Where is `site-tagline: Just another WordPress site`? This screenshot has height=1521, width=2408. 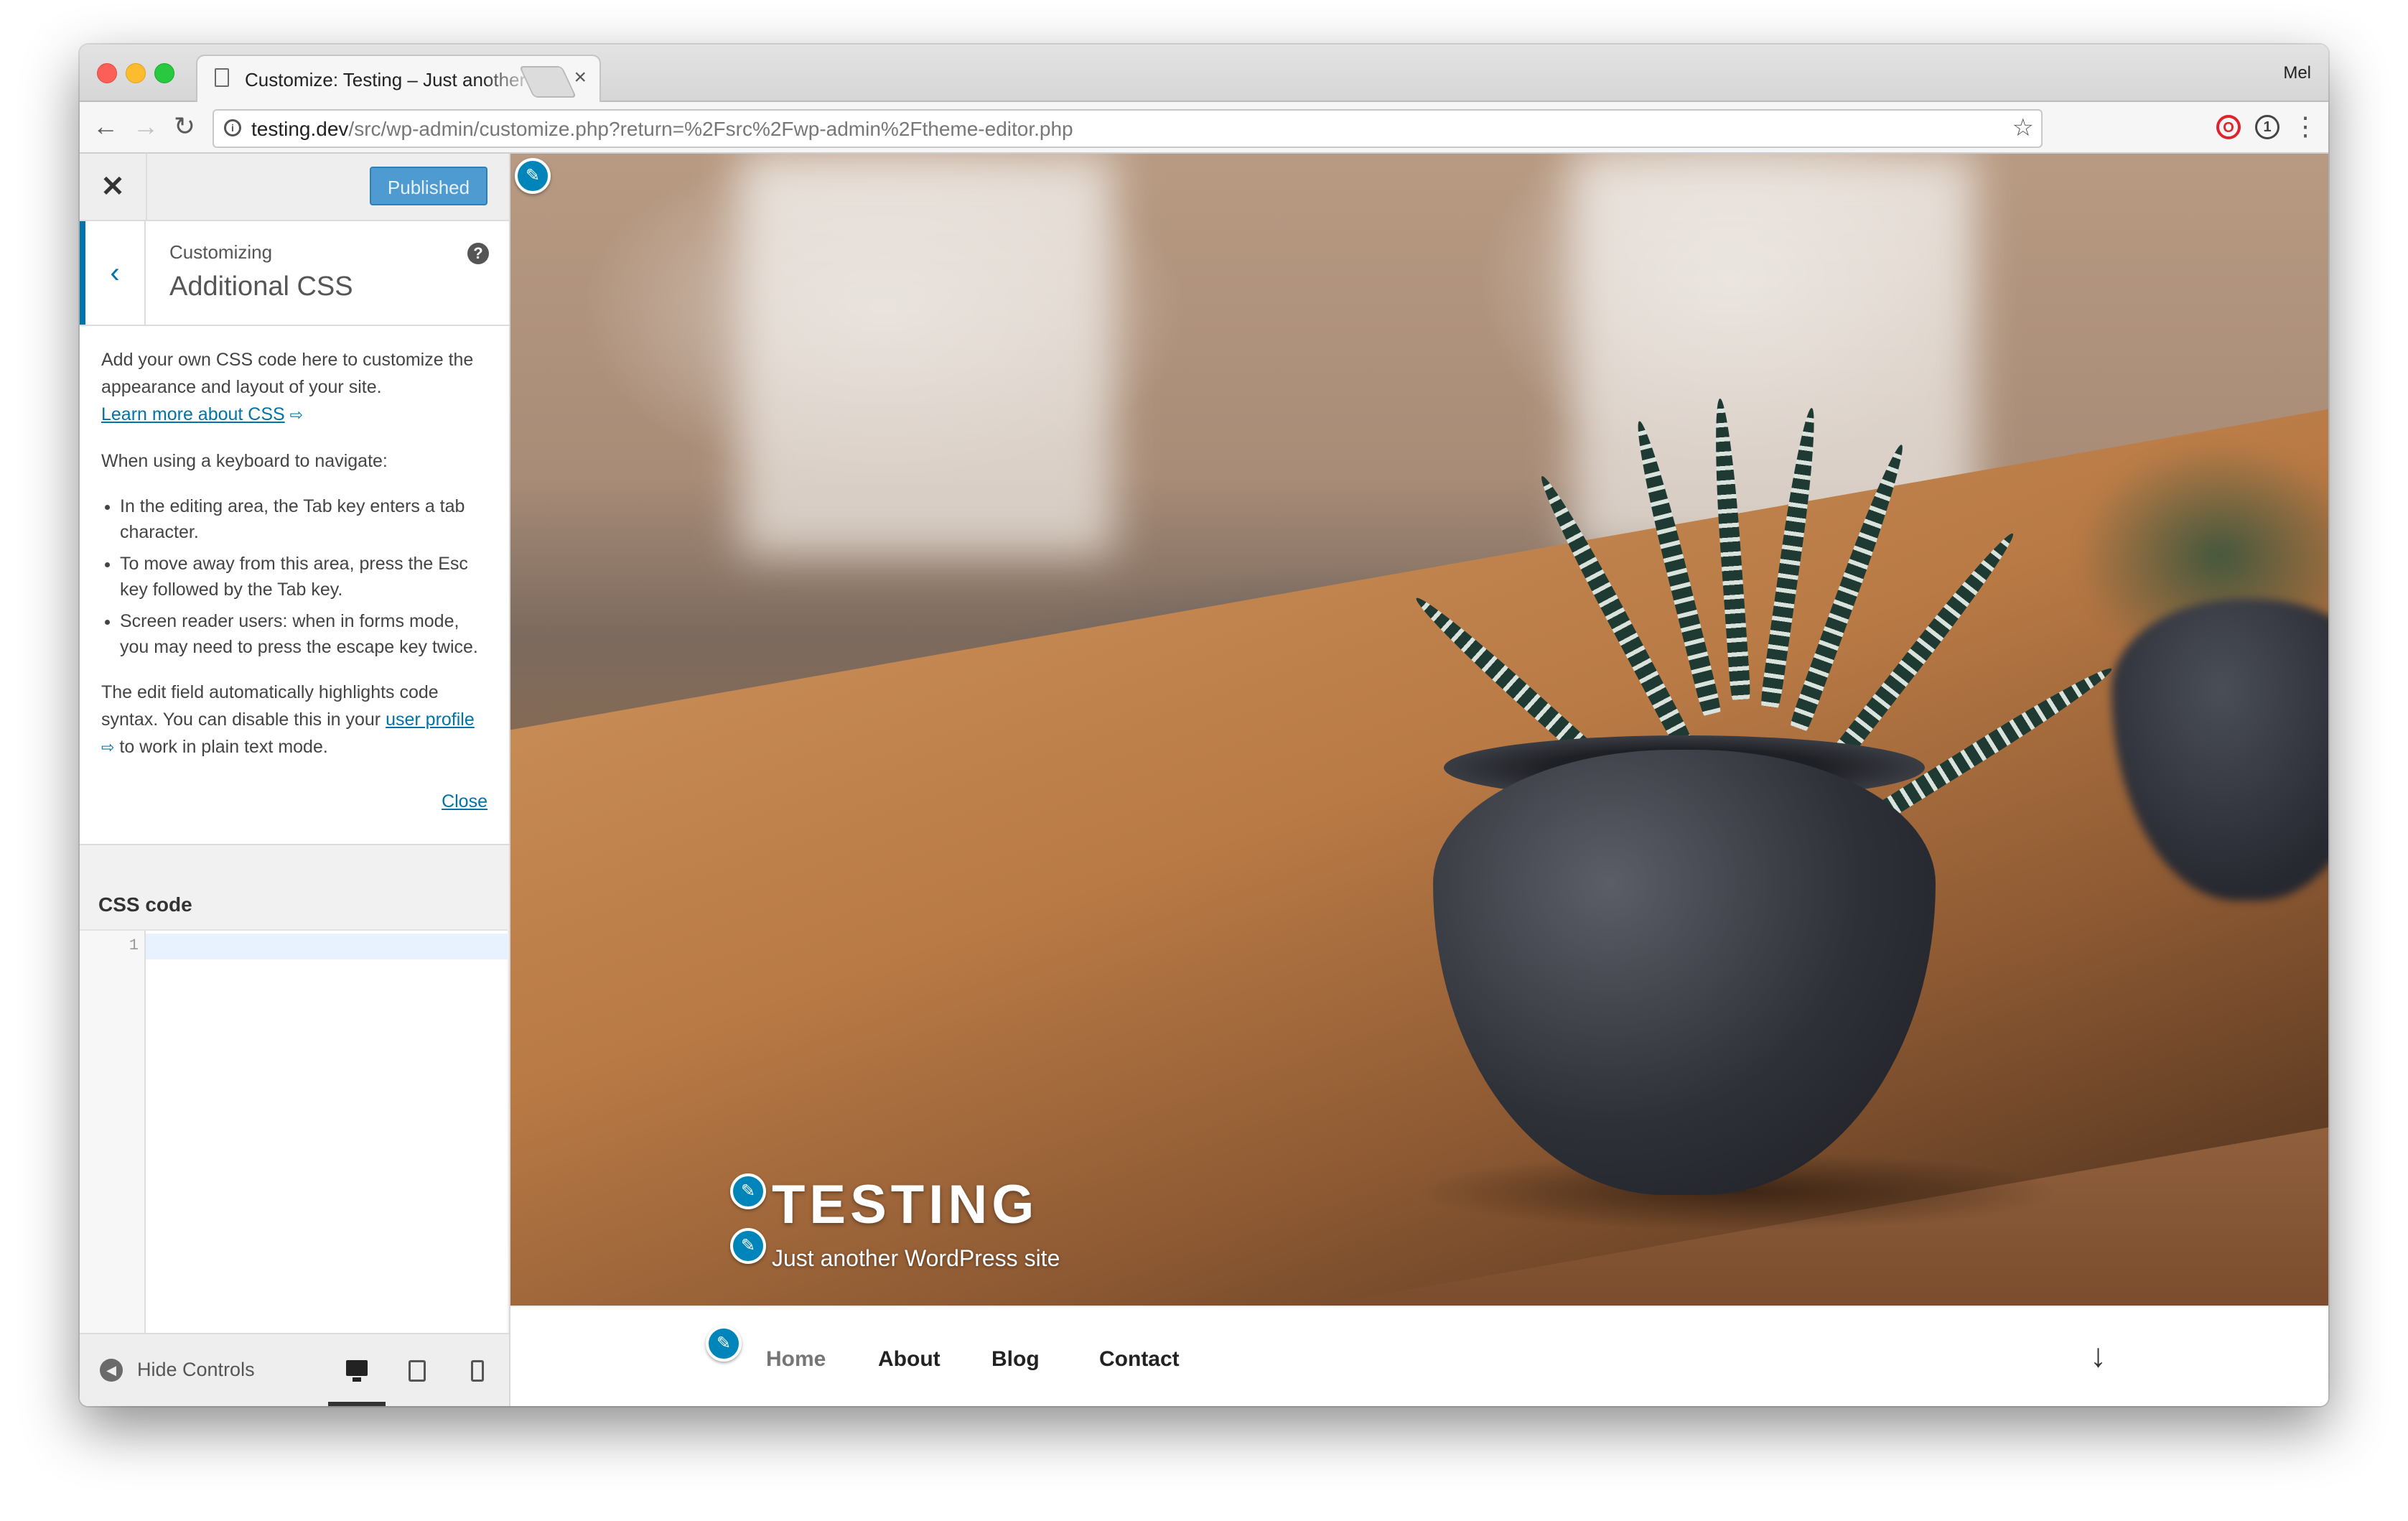
site-tagline: Just another WordPress site is located at coordinates (916, 1258).